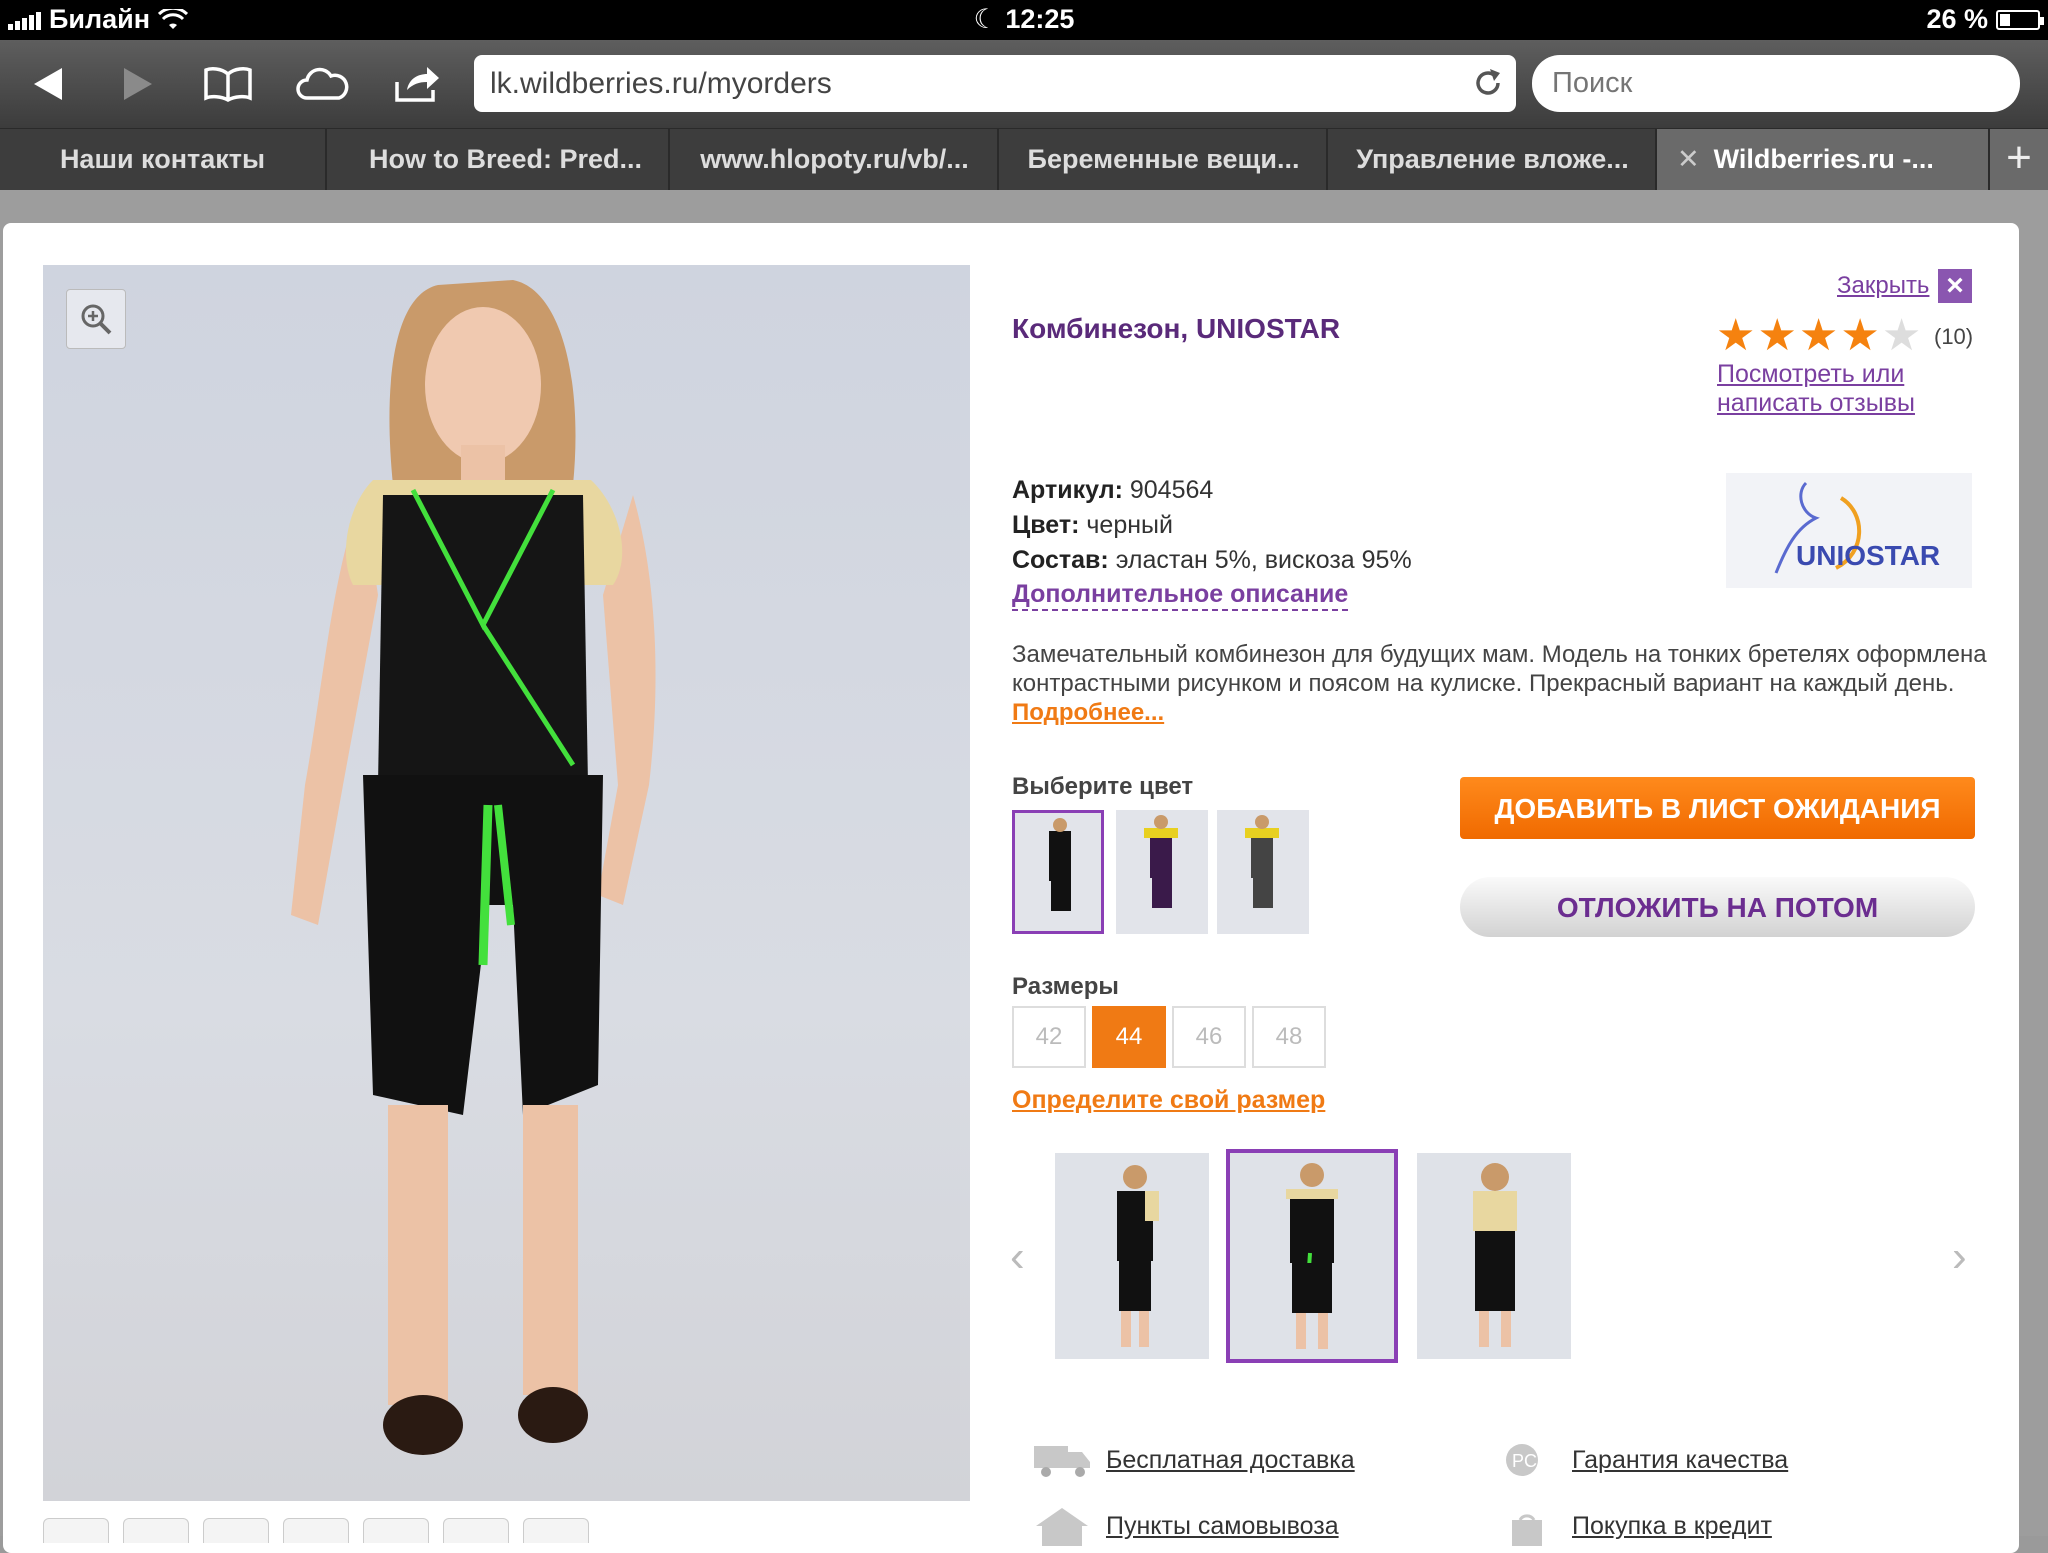 The width and height of the screenshot is (2048, 1553). Describe the element at coordinates (1263, 560) in the screenshot. I see `composition-value: эластан 5%, вискоза 95%` at that location.